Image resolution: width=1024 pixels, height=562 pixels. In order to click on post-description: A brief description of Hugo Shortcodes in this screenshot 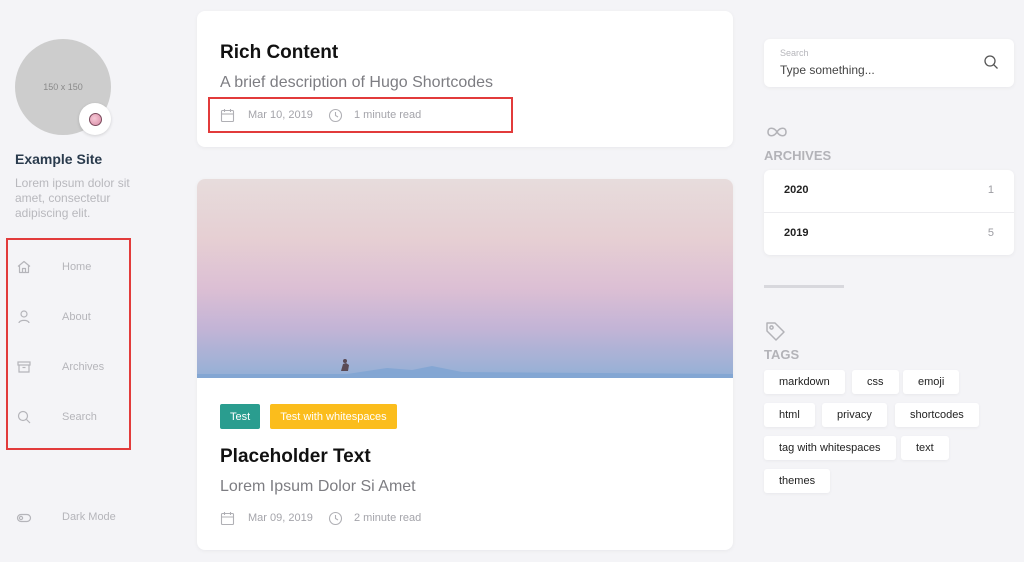, I will do `click(357, 82)`.